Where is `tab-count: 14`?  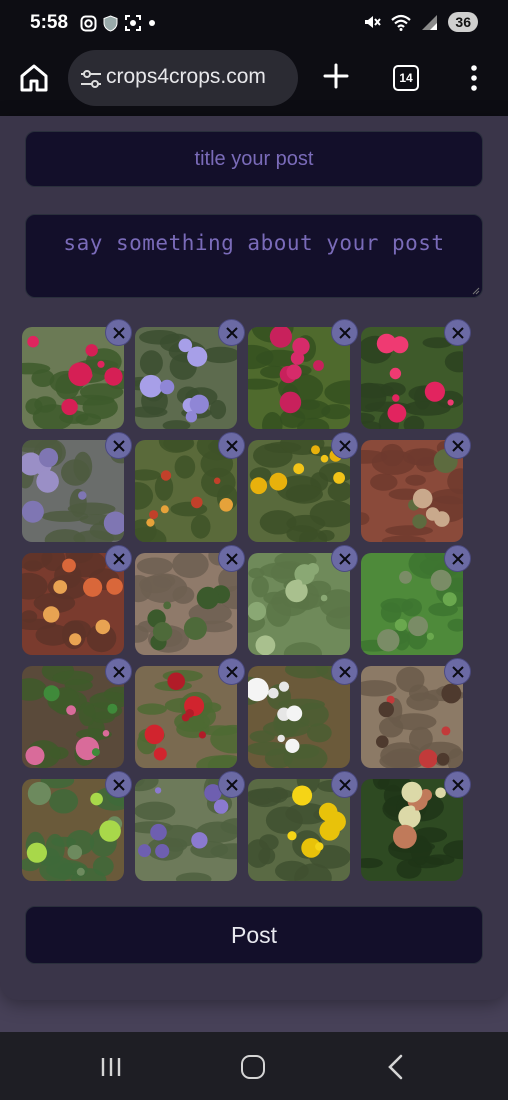
tab-count: 14 is located at coordinates (406, 78).